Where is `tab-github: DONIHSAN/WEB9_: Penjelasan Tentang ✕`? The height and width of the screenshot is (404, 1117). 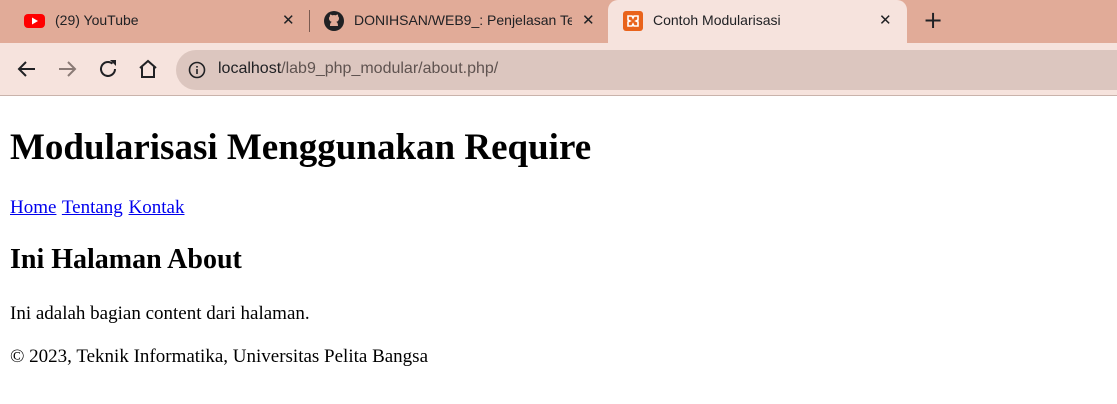 tab-github: DONIHSAN/WEB9_: Penjelasan Tentang ✕ is located at coordinates (458, 21).